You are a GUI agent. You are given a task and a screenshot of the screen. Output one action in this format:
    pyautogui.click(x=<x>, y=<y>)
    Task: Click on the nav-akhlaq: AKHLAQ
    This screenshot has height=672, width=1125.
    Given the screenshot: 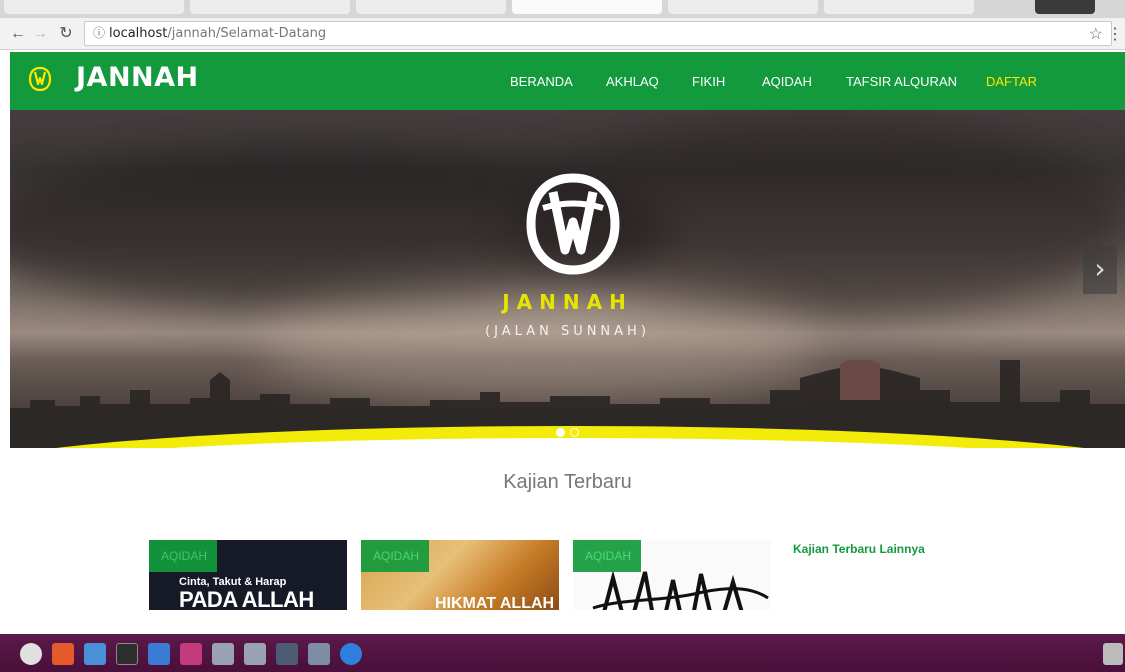 What is the action you would take?
    pyautogui.click(x=632, y=81)
    